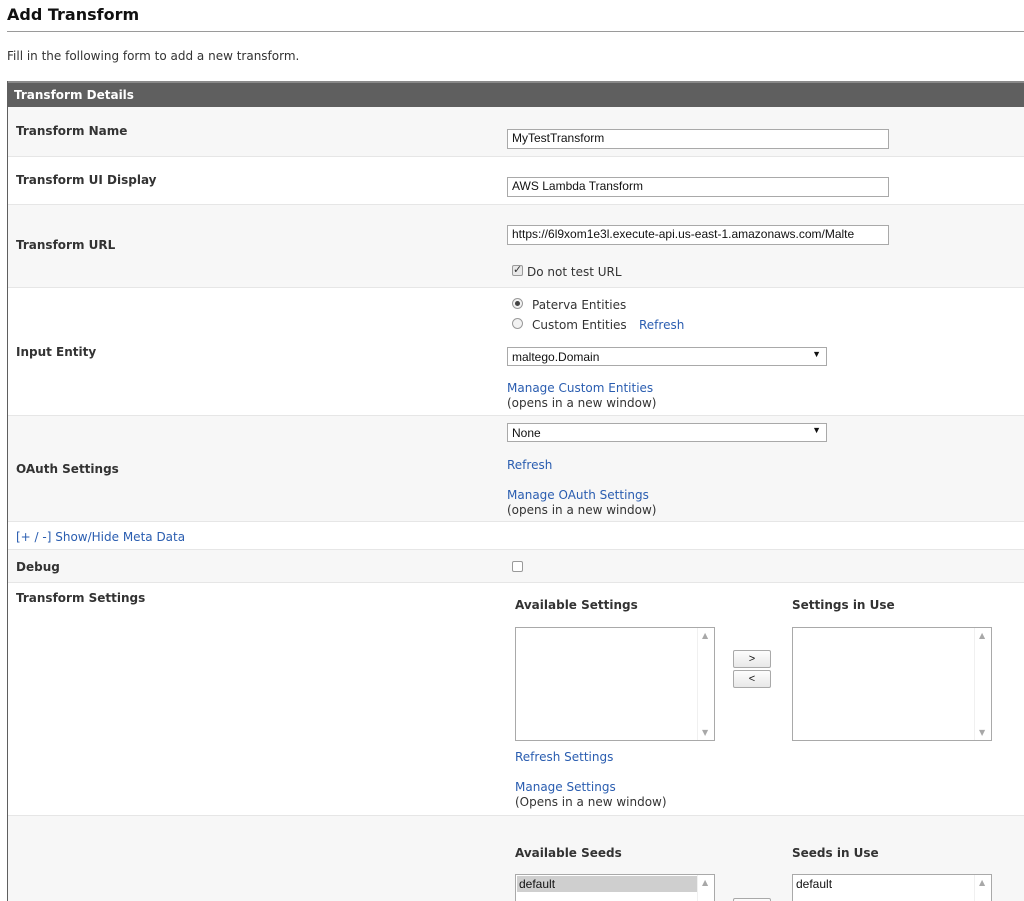 This screenshot has width=1024, height=901. What do you see at coordinates (38, 567) in the screenshot?
I see `debug-label: Debug` at bounding box center [38, 567].